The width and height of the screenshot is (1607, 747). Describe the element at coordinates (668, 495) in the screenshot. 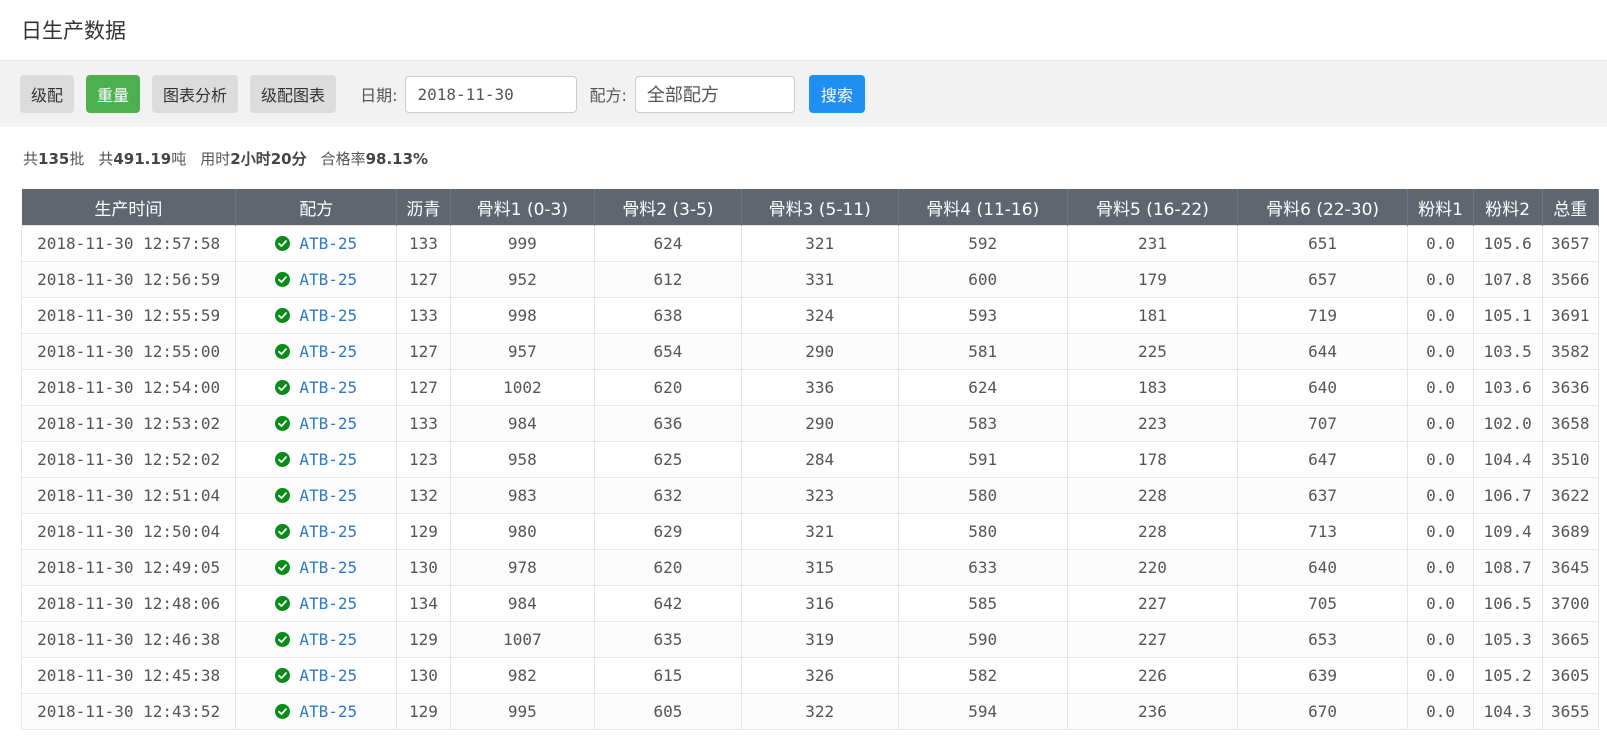

I see `table-cell: 632` at that location.